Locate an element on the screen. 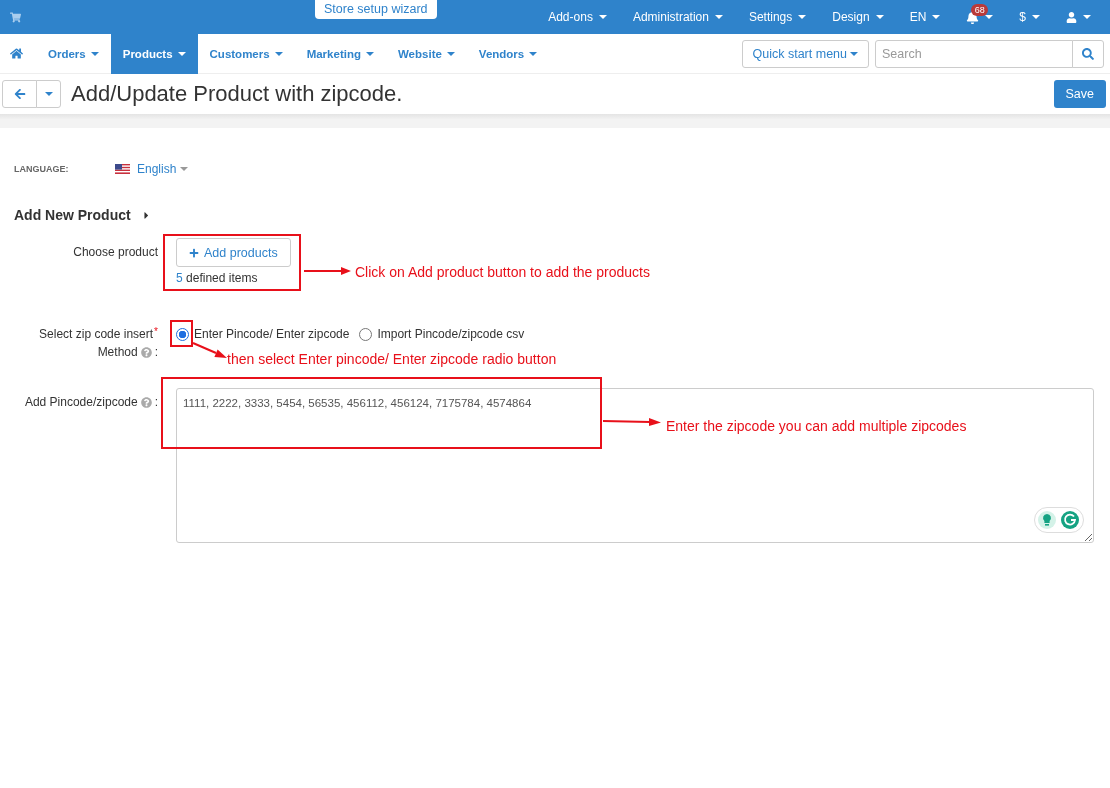  language-label: LANGUAGE: is located at coordinates (42, 169).